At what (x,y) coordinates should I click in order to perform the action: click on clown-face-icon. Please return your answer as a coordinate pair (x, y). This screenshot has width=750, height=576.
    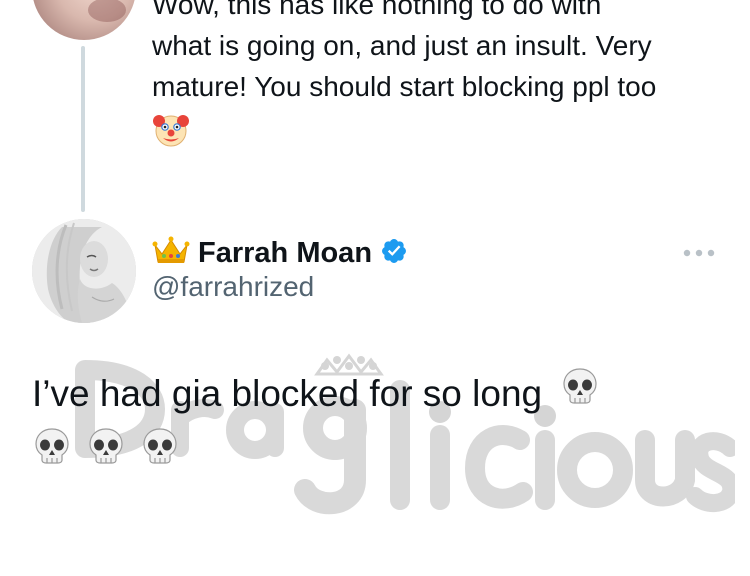
    Looking at the image, I should click on (171, 135).